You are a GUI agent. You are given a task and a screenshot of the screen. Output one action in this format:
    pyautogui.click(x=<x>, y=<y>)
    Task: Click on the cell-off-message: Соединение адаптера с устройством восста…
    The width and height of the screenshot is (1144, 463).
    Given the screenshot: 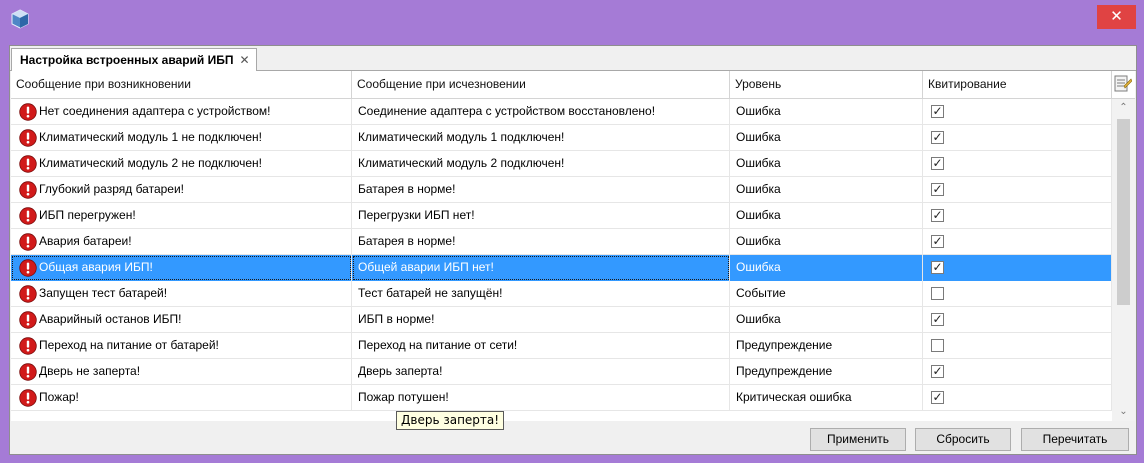 What is the action you would take?
    pyautogui.click(x=541, y=112)
    